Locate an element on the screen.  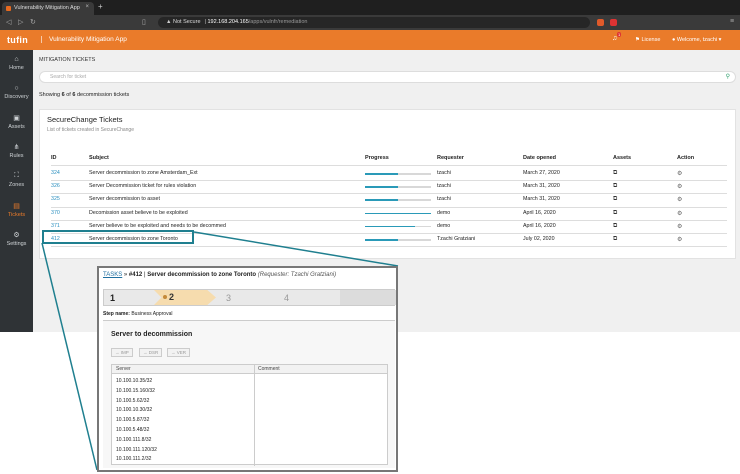
ver-button: → VER is located at coordinates (179, 352).